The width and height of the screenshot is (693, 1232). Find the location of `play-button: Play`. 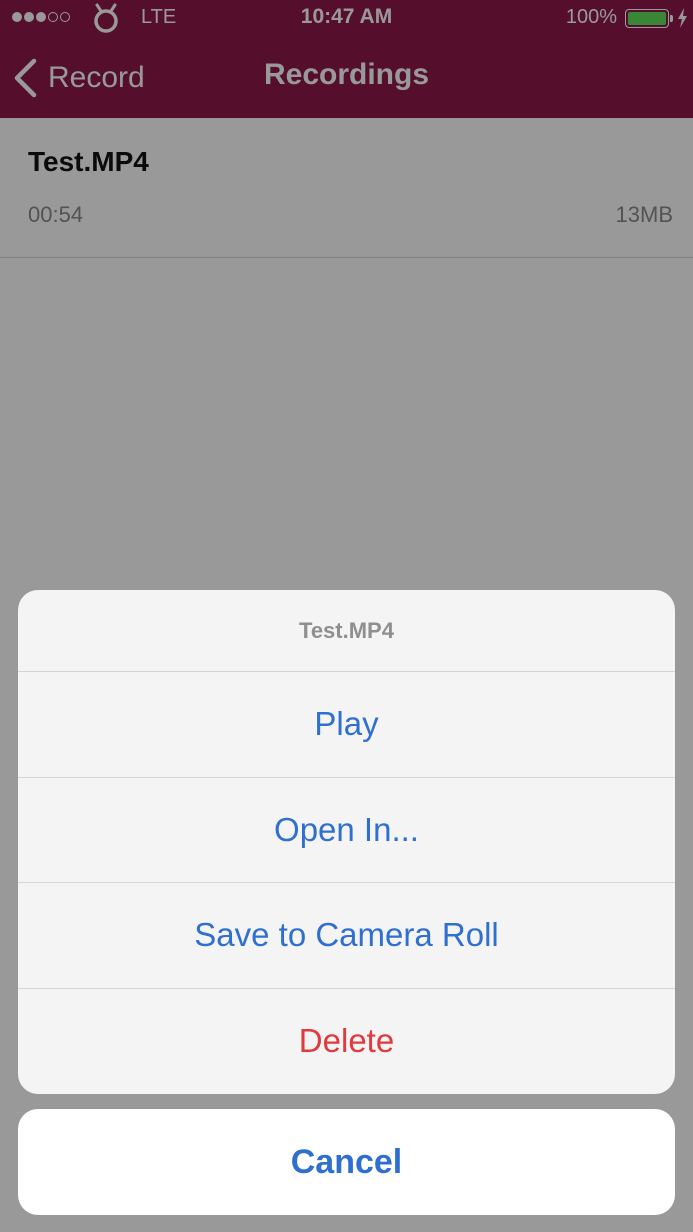

play-button: Play is located at coordinates (346, 725).